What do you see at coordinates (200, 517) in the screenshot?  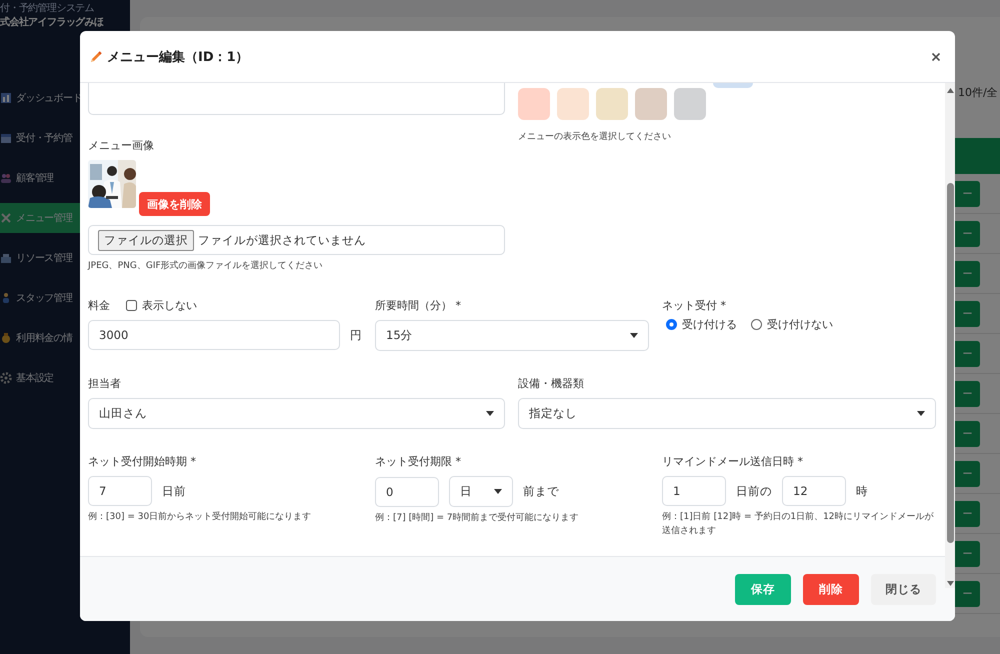 I see `help-text: 例：[30] = 30日前からネット受付開始可能になります` at bounding box center [200, 517].